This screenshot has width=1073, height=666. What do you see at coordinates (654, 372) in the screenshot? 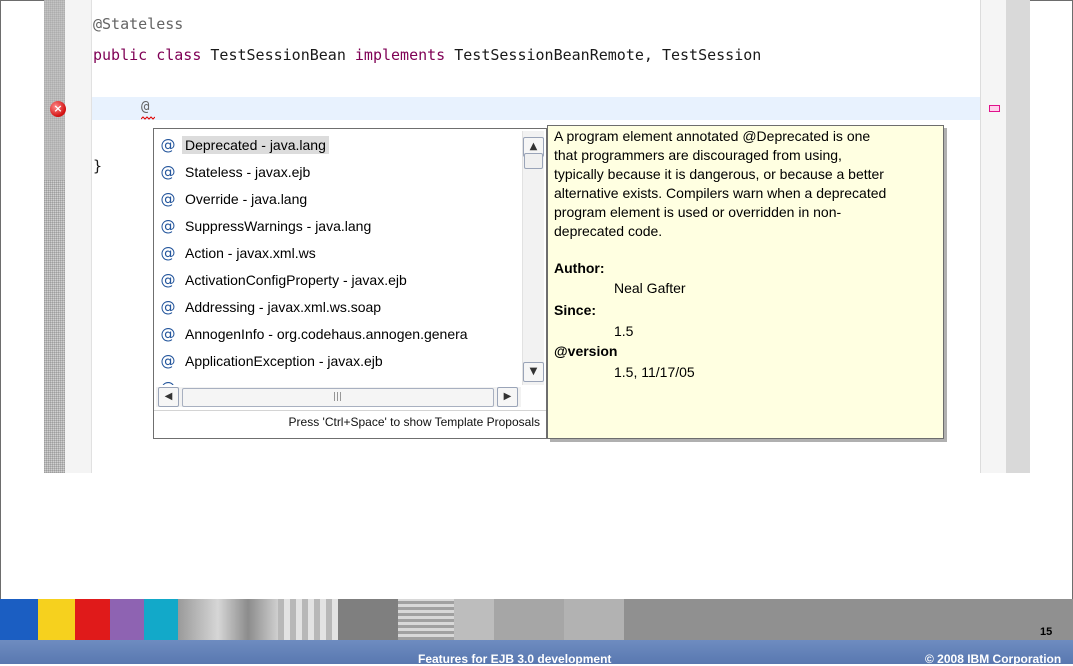
I see `version-value: 1.5, 11/17/05` at bounding box center [654, 372].